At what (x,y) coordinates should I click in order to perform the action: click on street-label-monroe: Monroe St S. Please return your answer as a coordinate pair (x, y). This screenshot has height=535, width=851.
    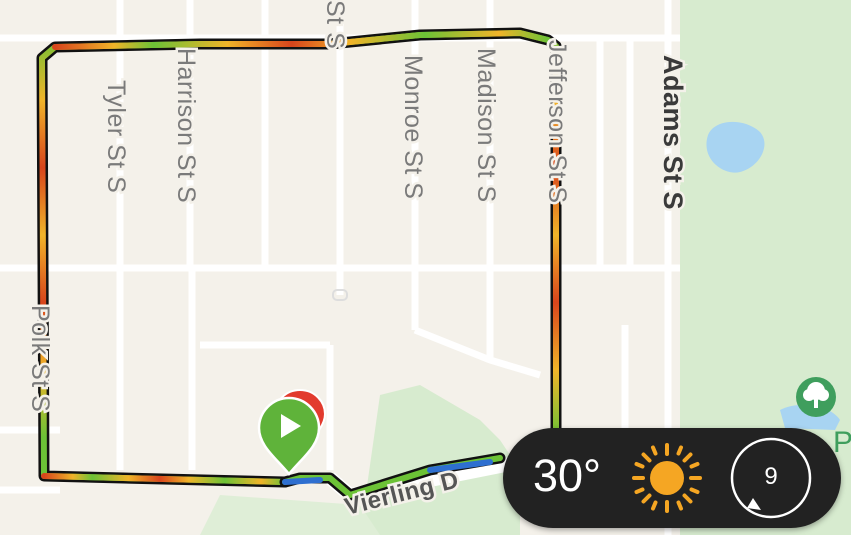
    Looking at the image, I should click on (413, 127).